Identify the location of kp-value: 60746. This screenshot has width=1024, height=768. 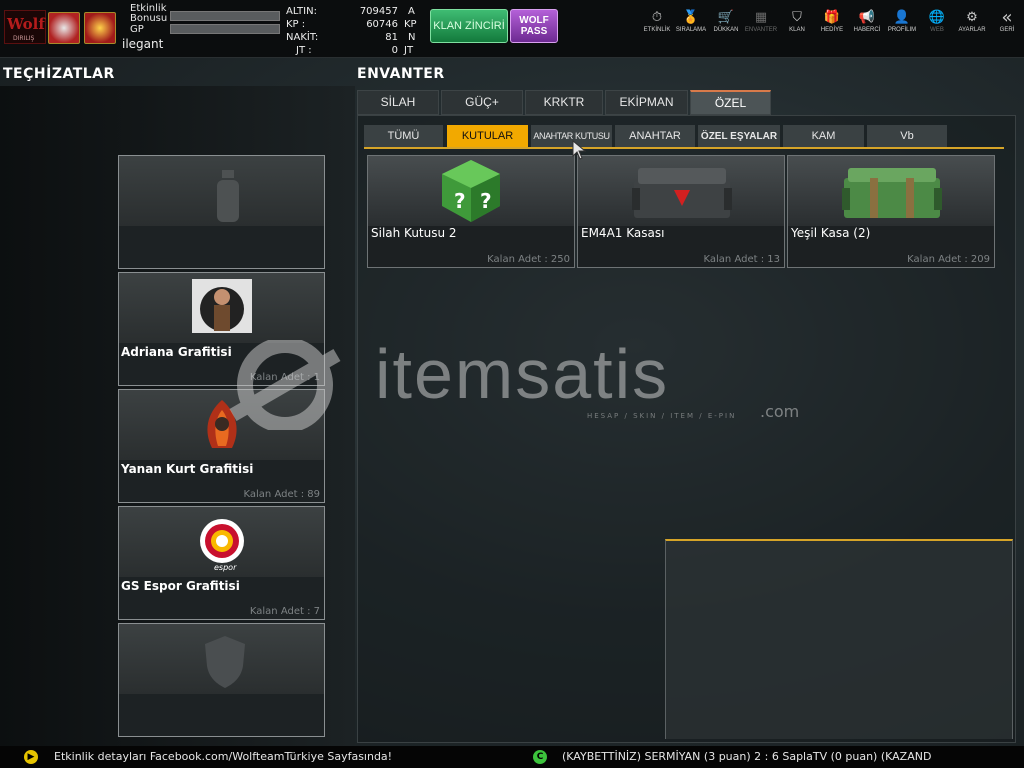
(382, 24).